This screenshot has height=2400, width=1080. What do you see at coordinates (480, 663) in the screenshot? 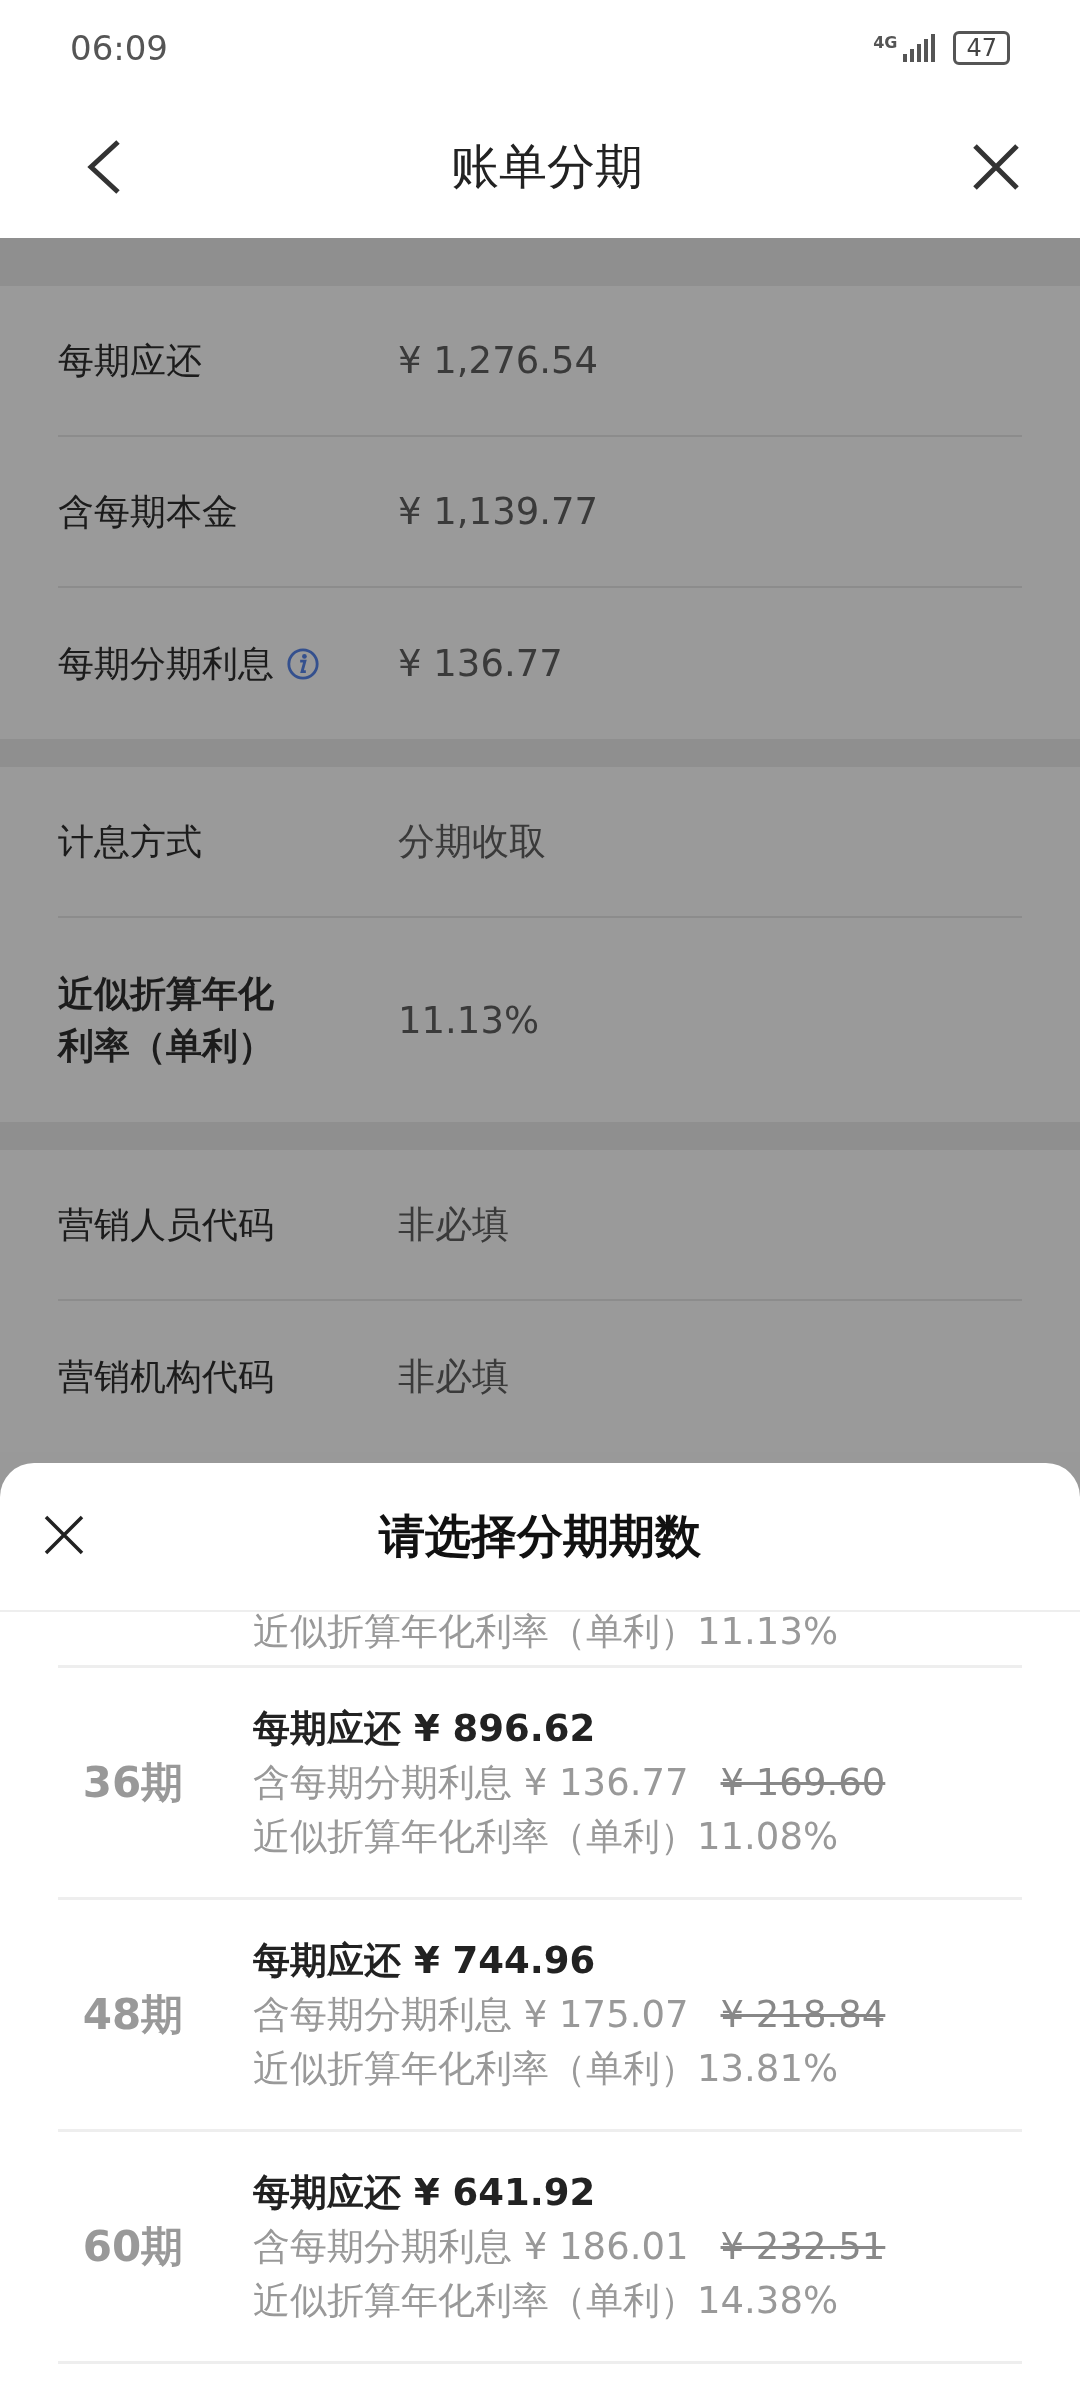
I see `field-value: ¥ 136.77` at bounding box center [480, 663].